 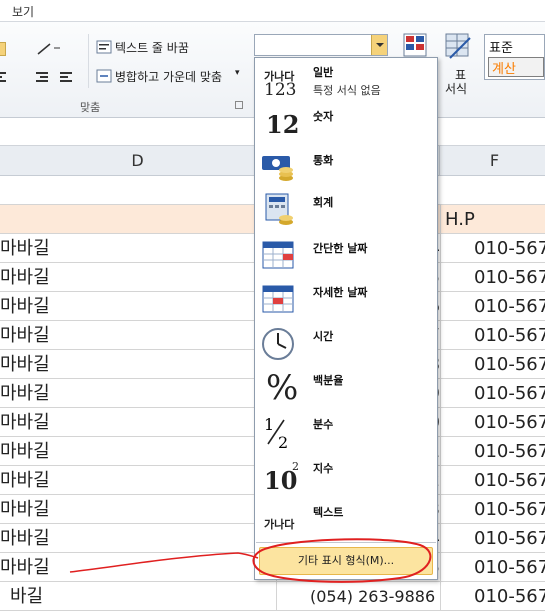 What do you see at coordinates (379, 45) in the screenshot?
I see `number-format-dropdown-button` at bounding box center [379, 45].